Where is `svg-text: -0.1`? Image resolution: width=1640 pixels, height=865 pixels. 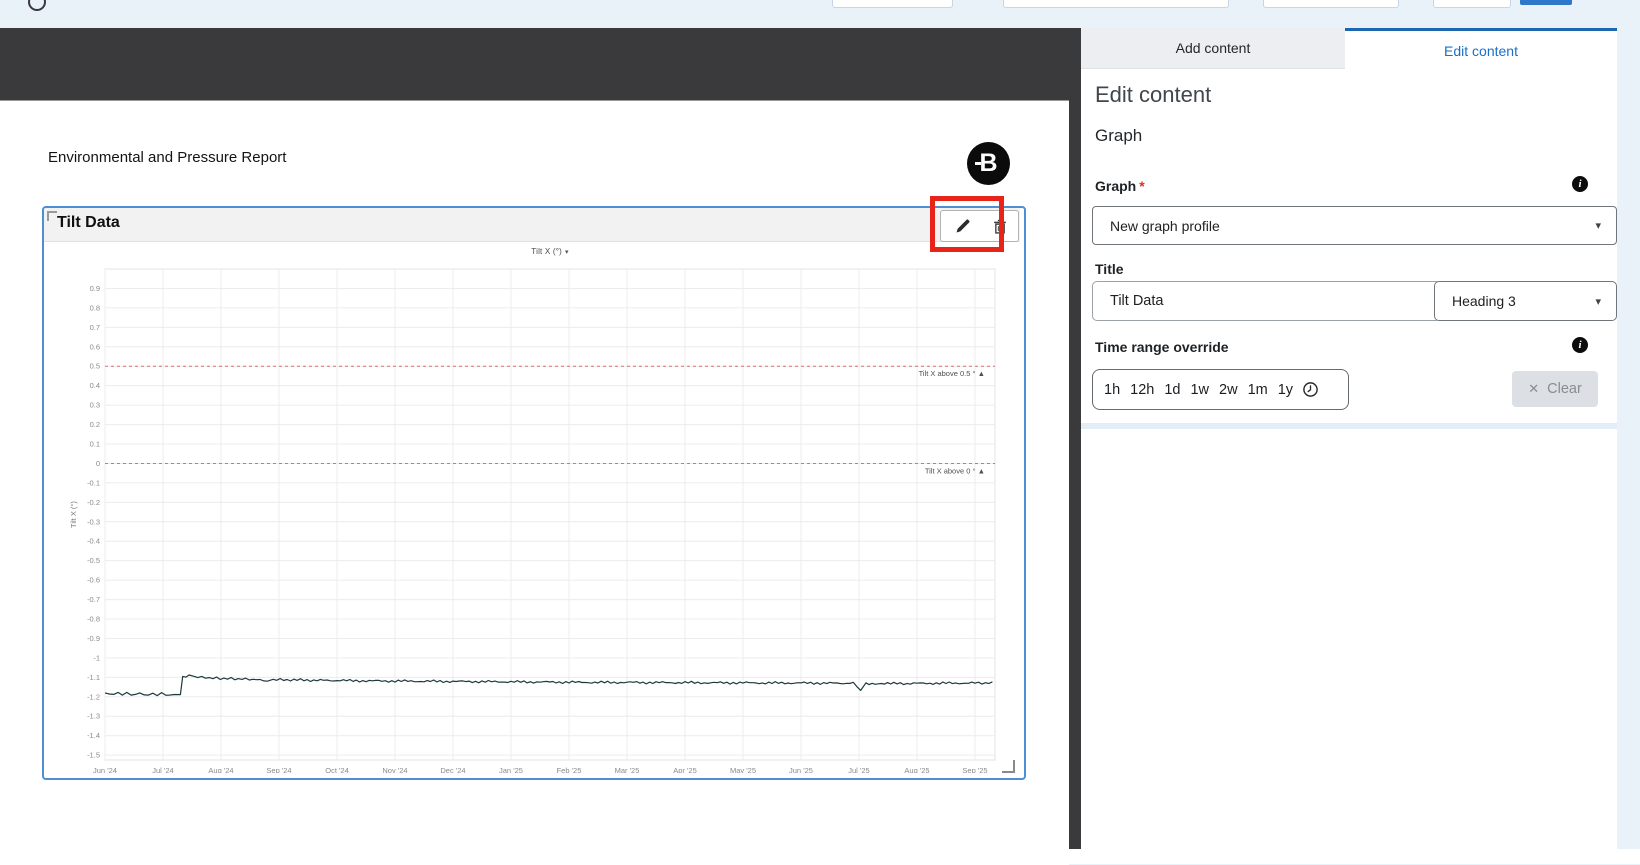
svg-text: -0.1 is located at coordinates (93, 482).